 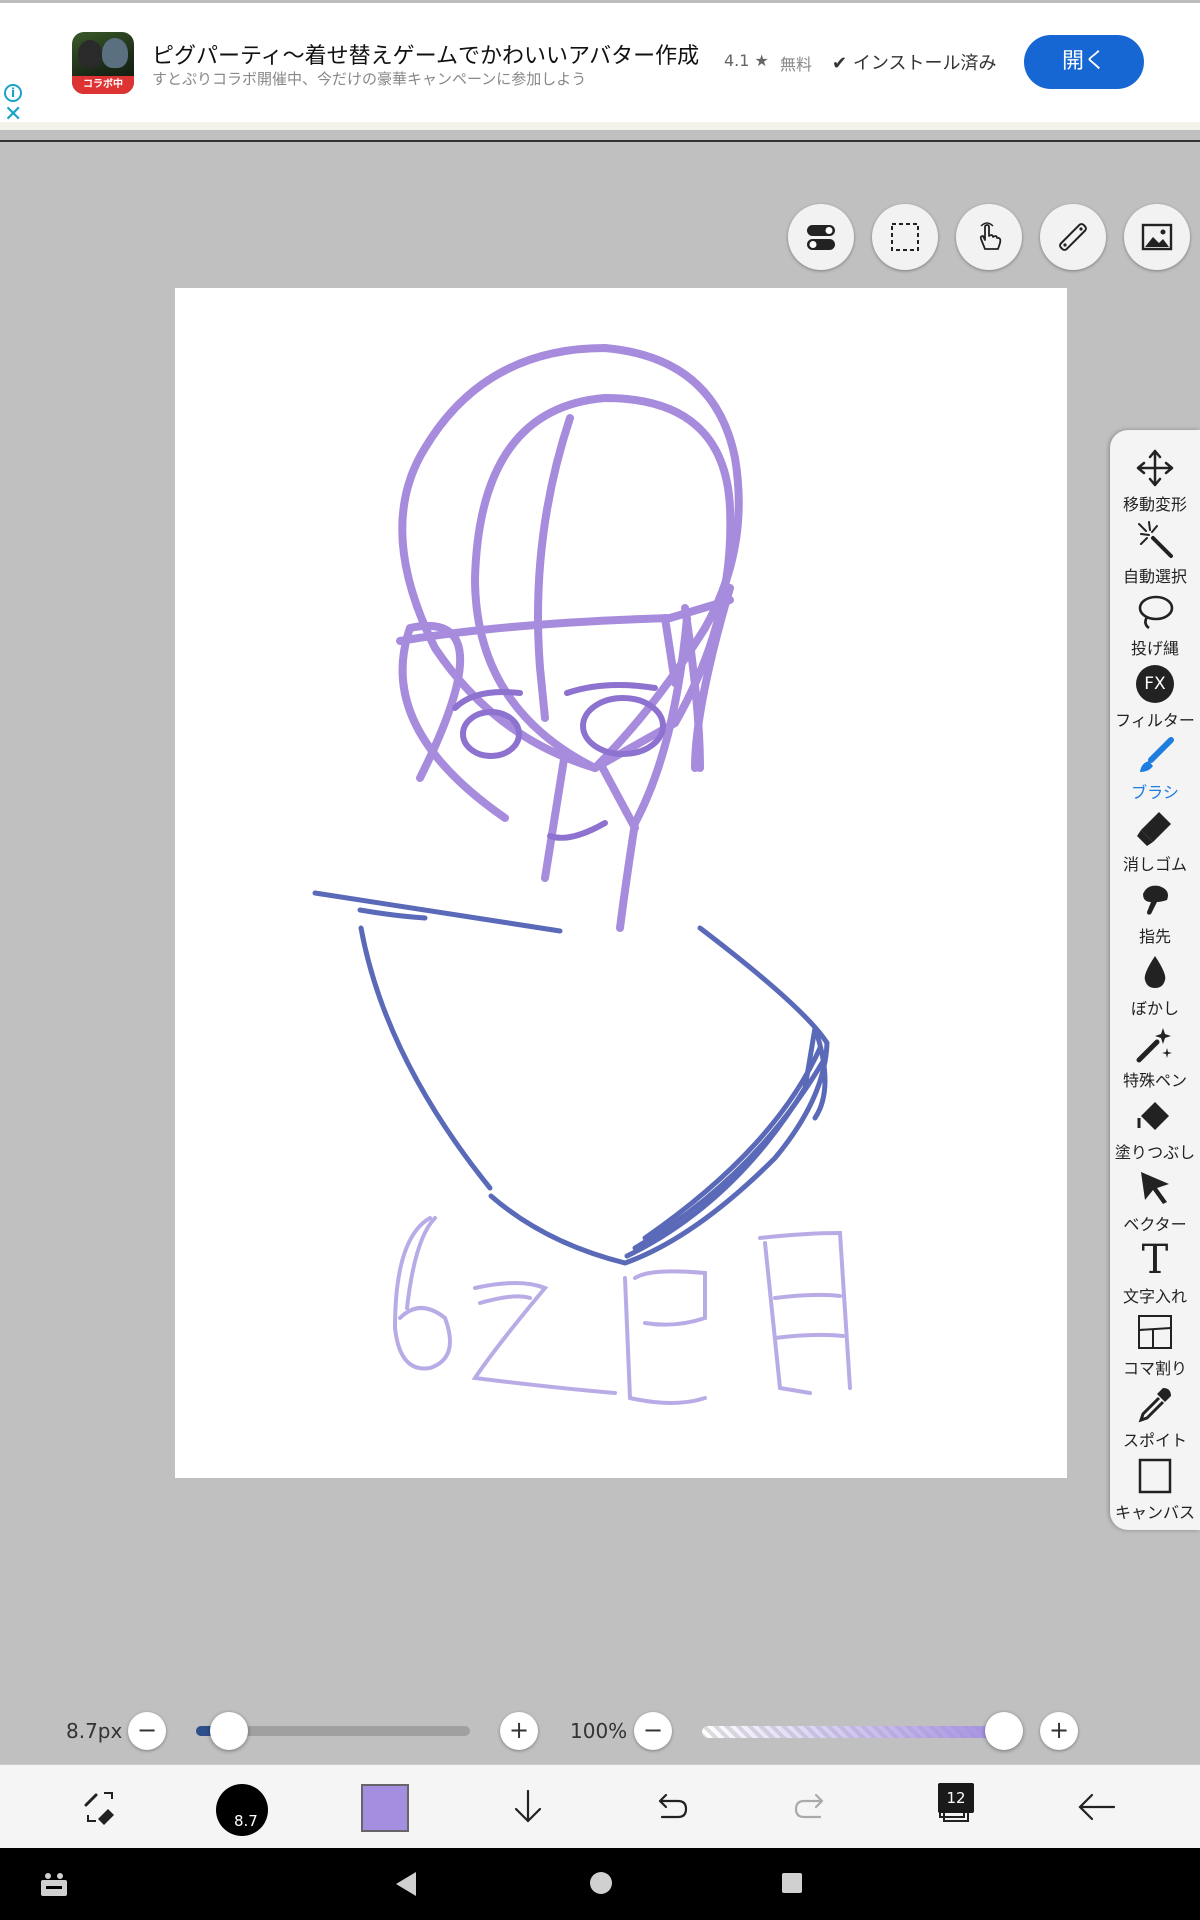 I want to click on toggle-icon, so click(x=821, y=237).